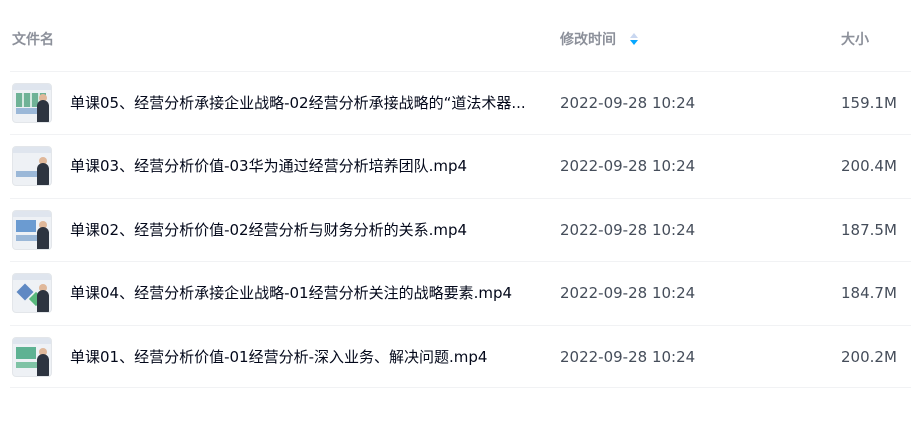  Describe the element at coordinates (869, 230) in the screenshot. I see `file-size: 187.5M` at that location.